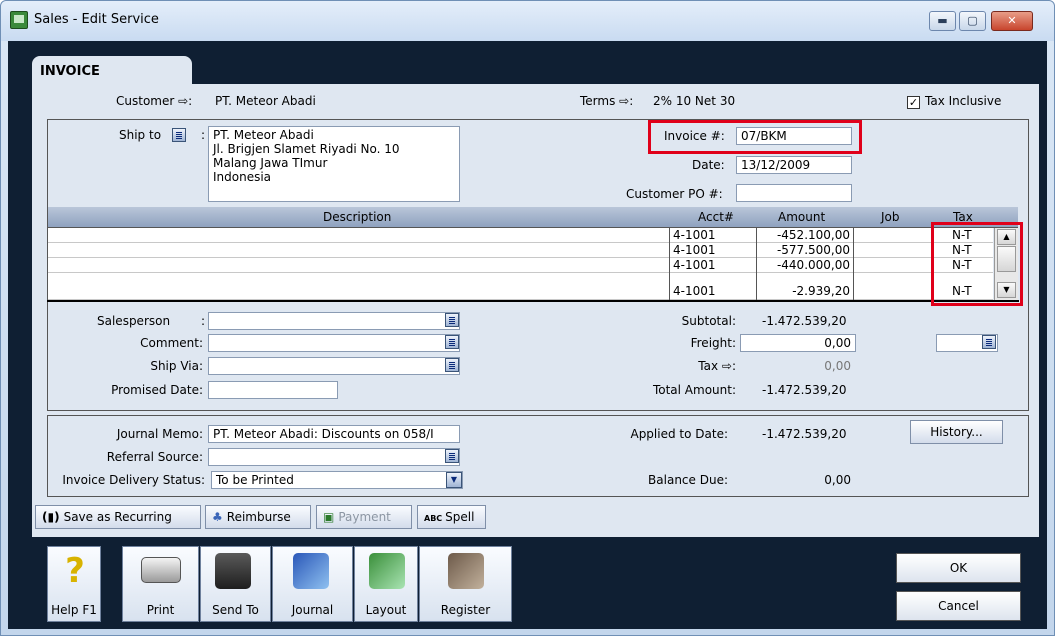  Describe the element at coordinates (688, 480) in the screenshot. I see `balance-due-label: Balance Due:` at that location.